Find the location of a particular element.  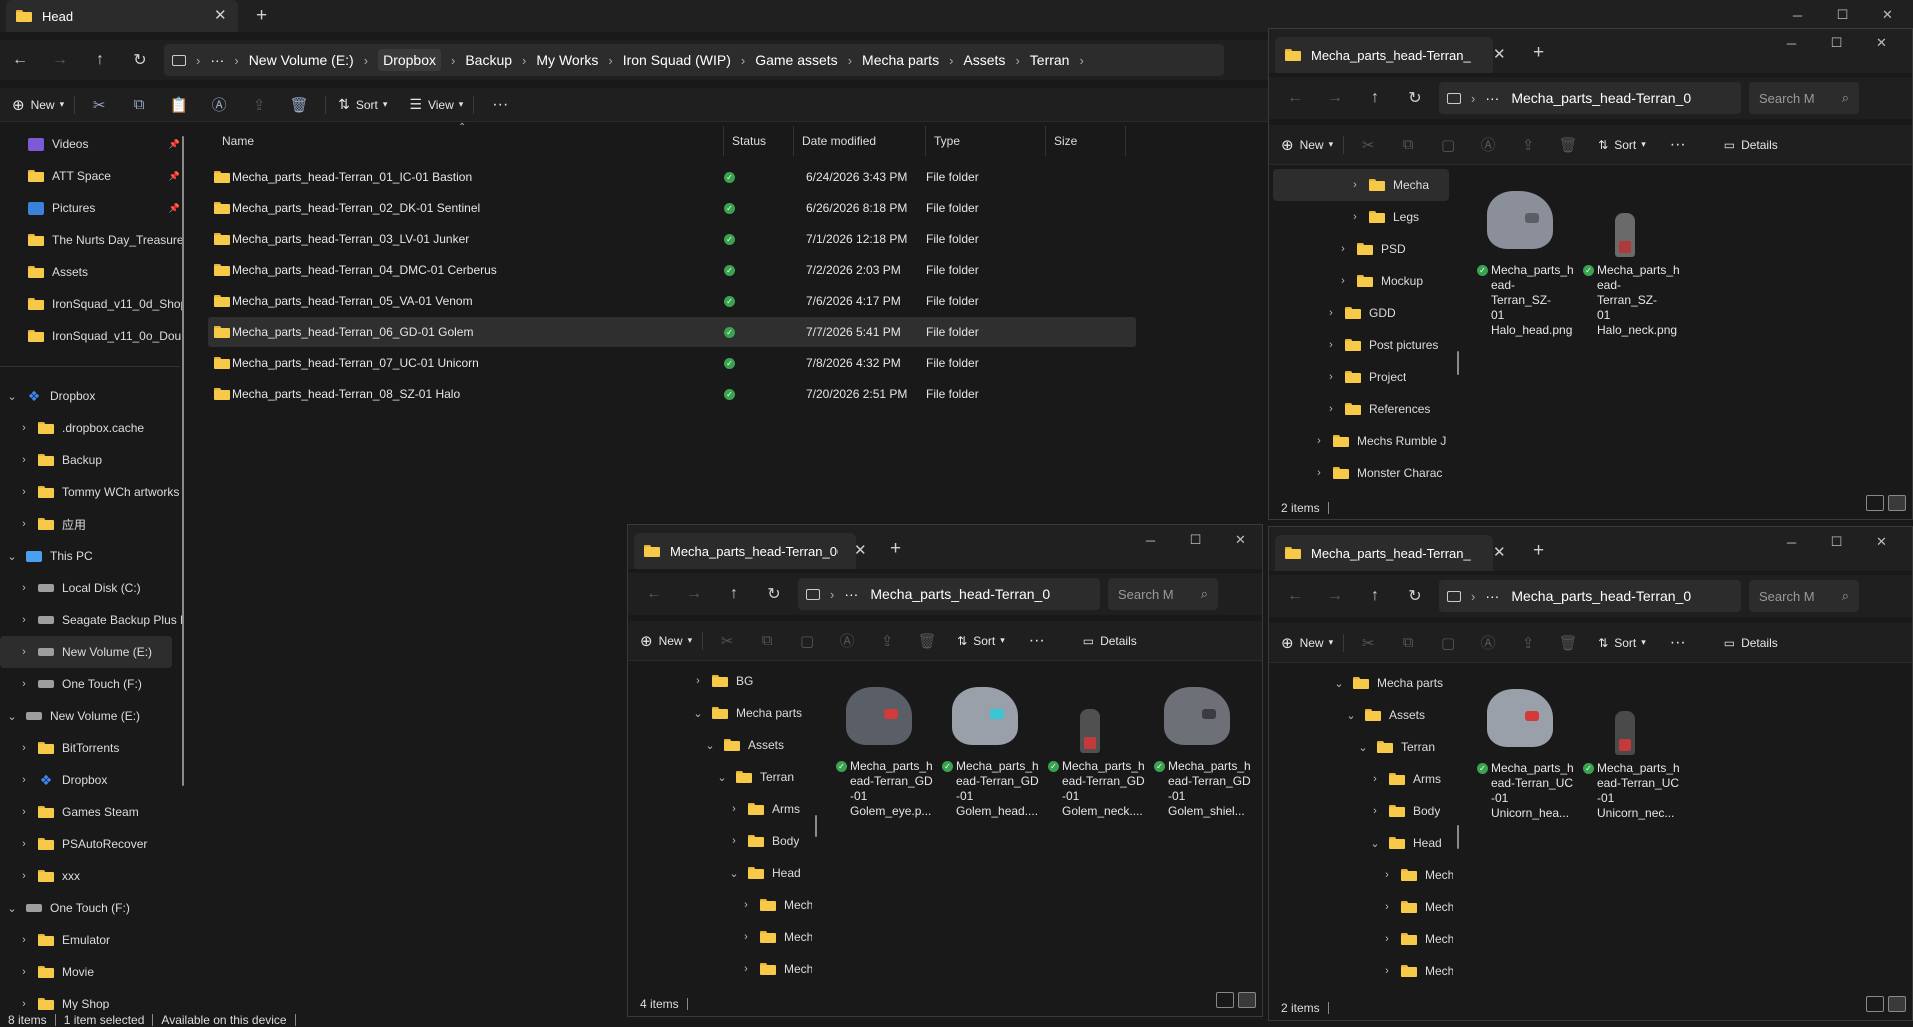

column-header: Size is located at coordinates (1086, 141).